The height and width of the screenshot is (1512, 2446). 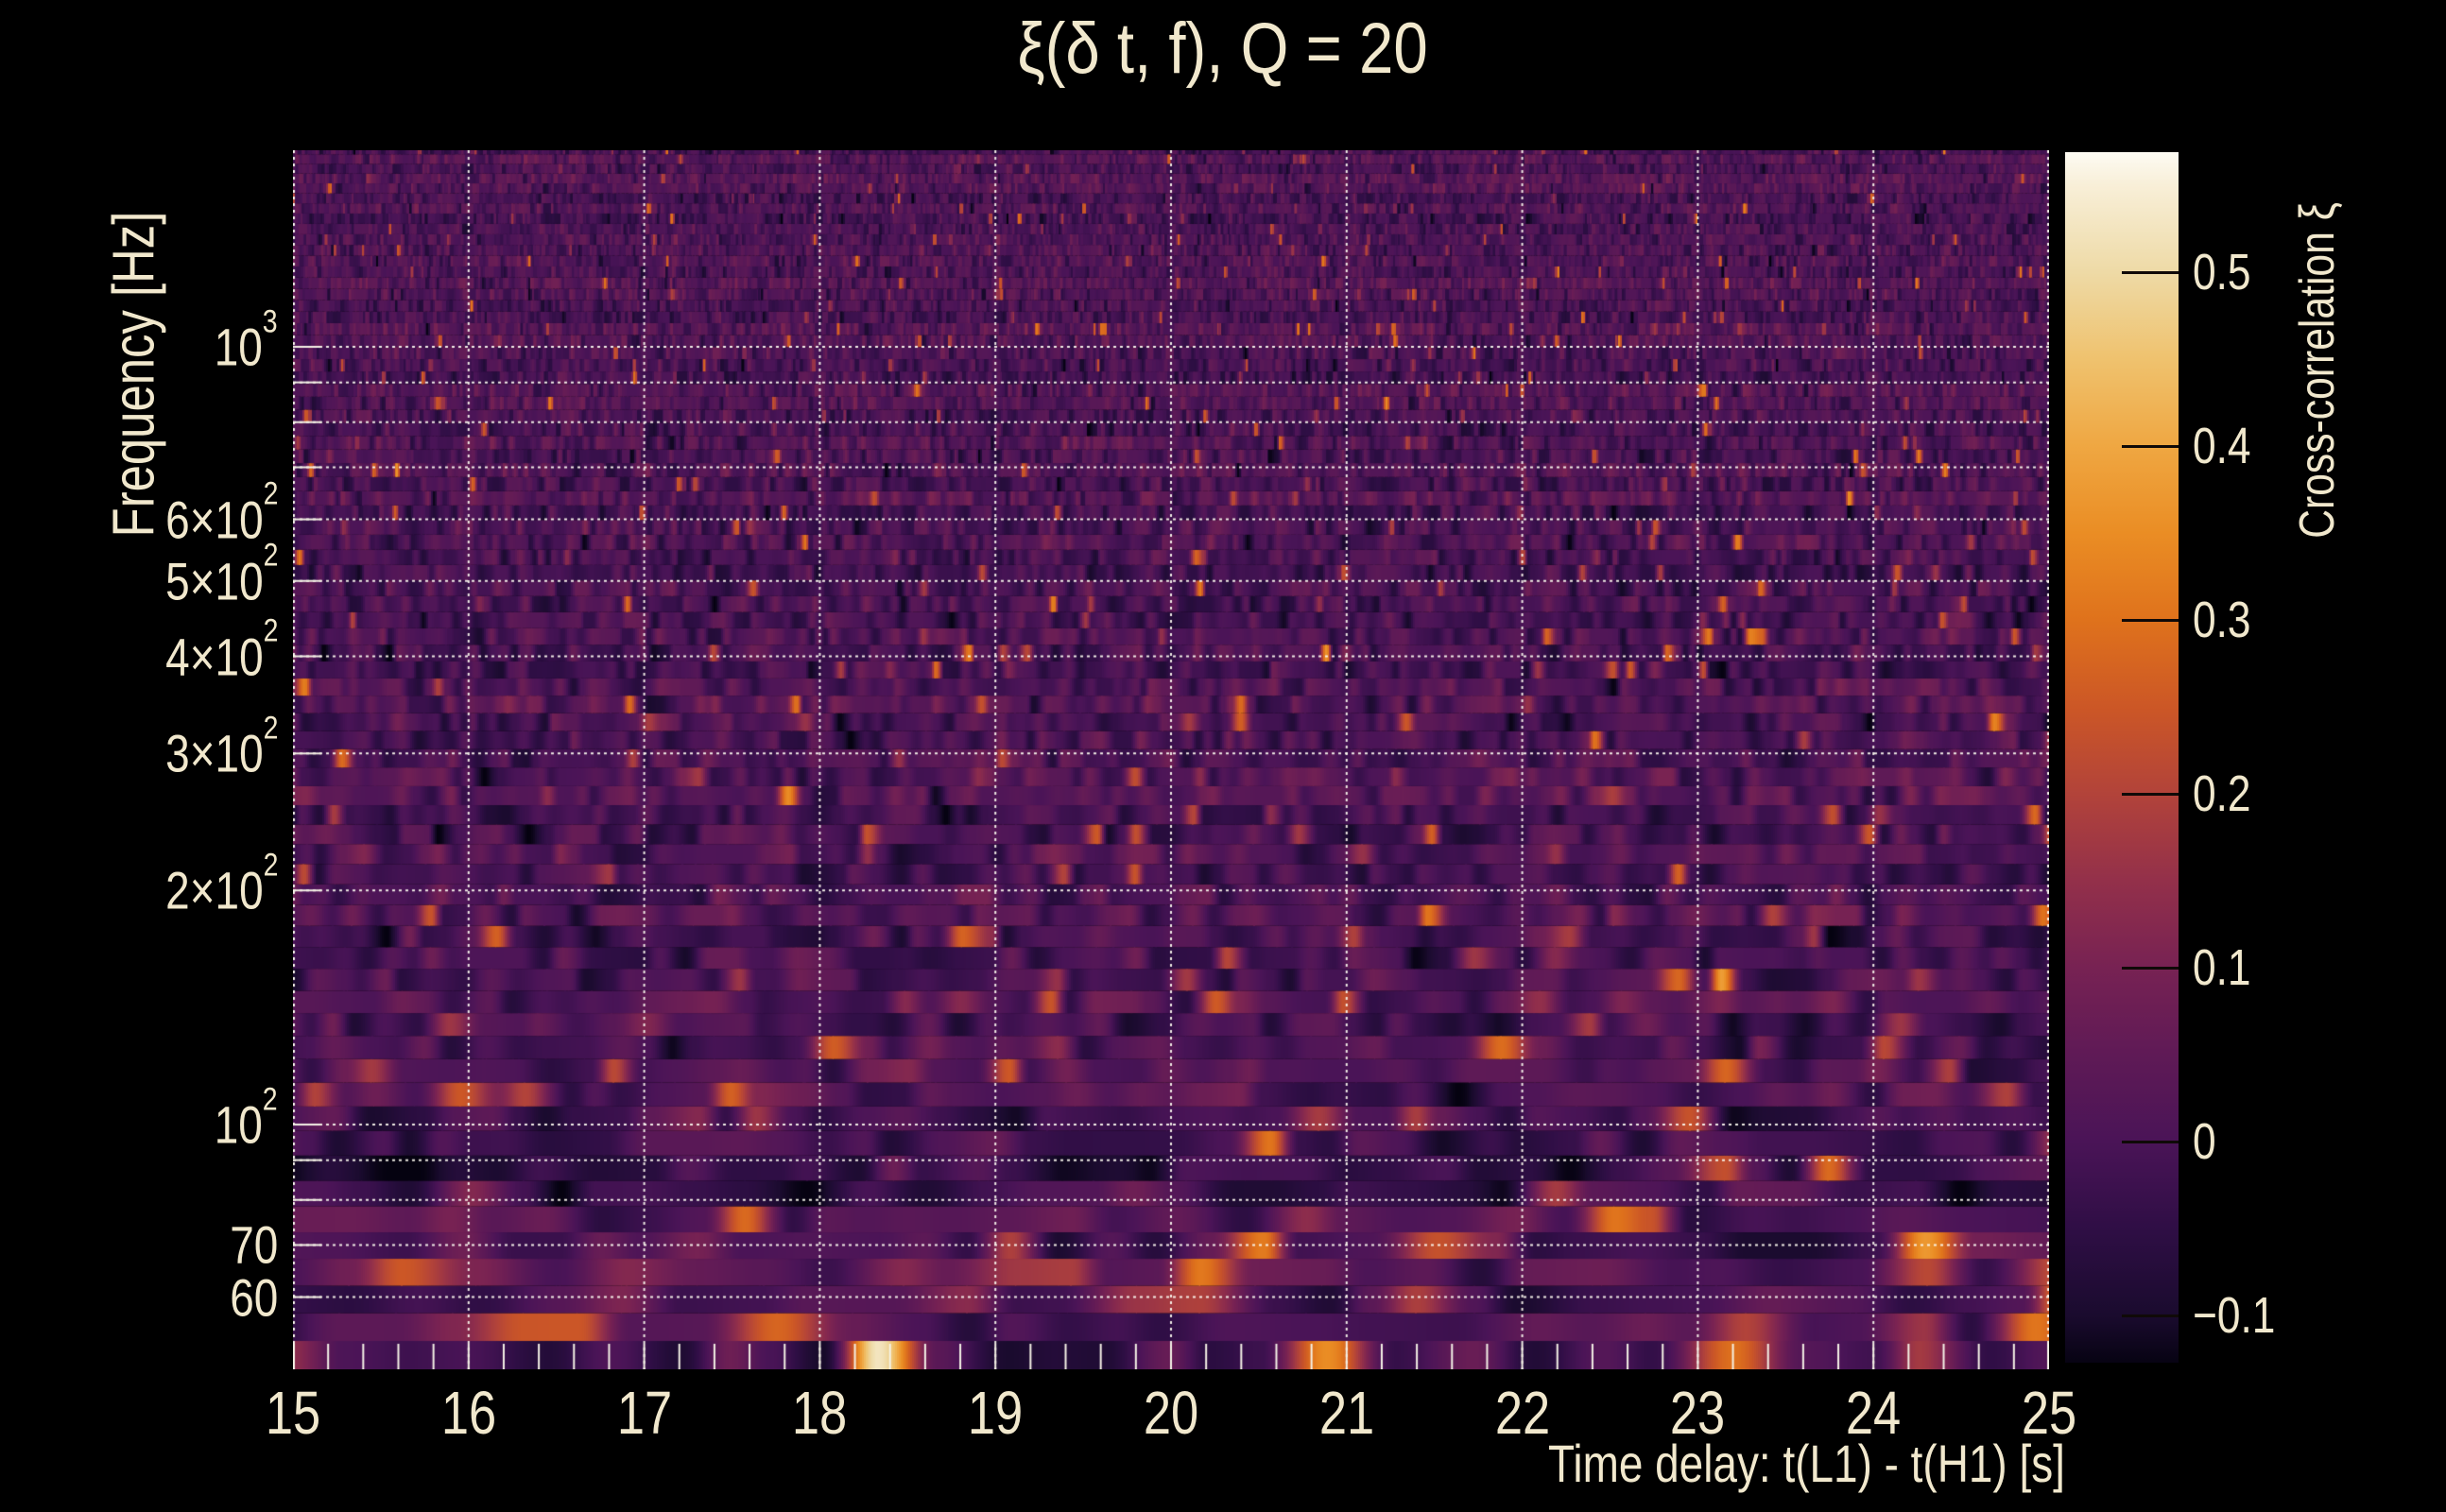 I want to click on colorbar-gradient, so click(x=2122, y=757).